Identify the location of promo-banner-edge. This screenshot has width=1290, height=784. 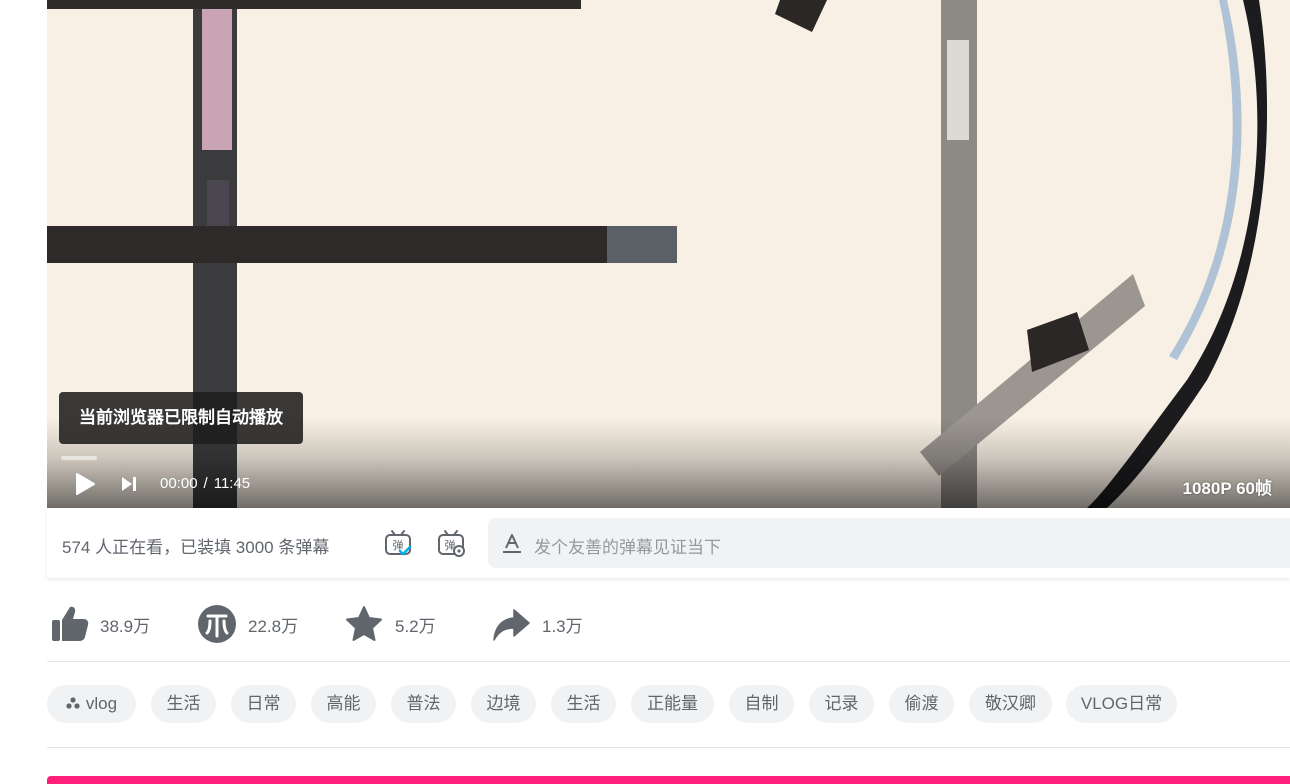
(668, 780).